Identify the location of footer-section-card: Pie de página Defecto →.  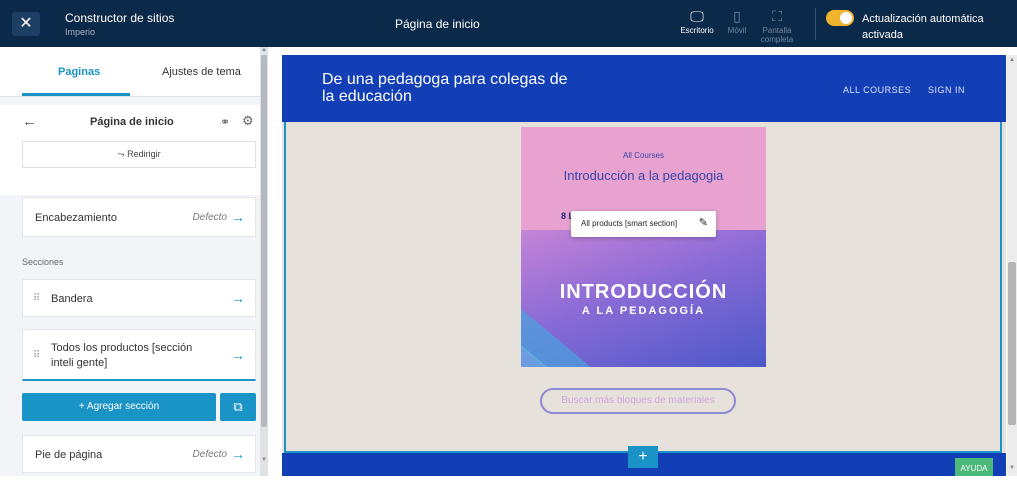
(139, 454).